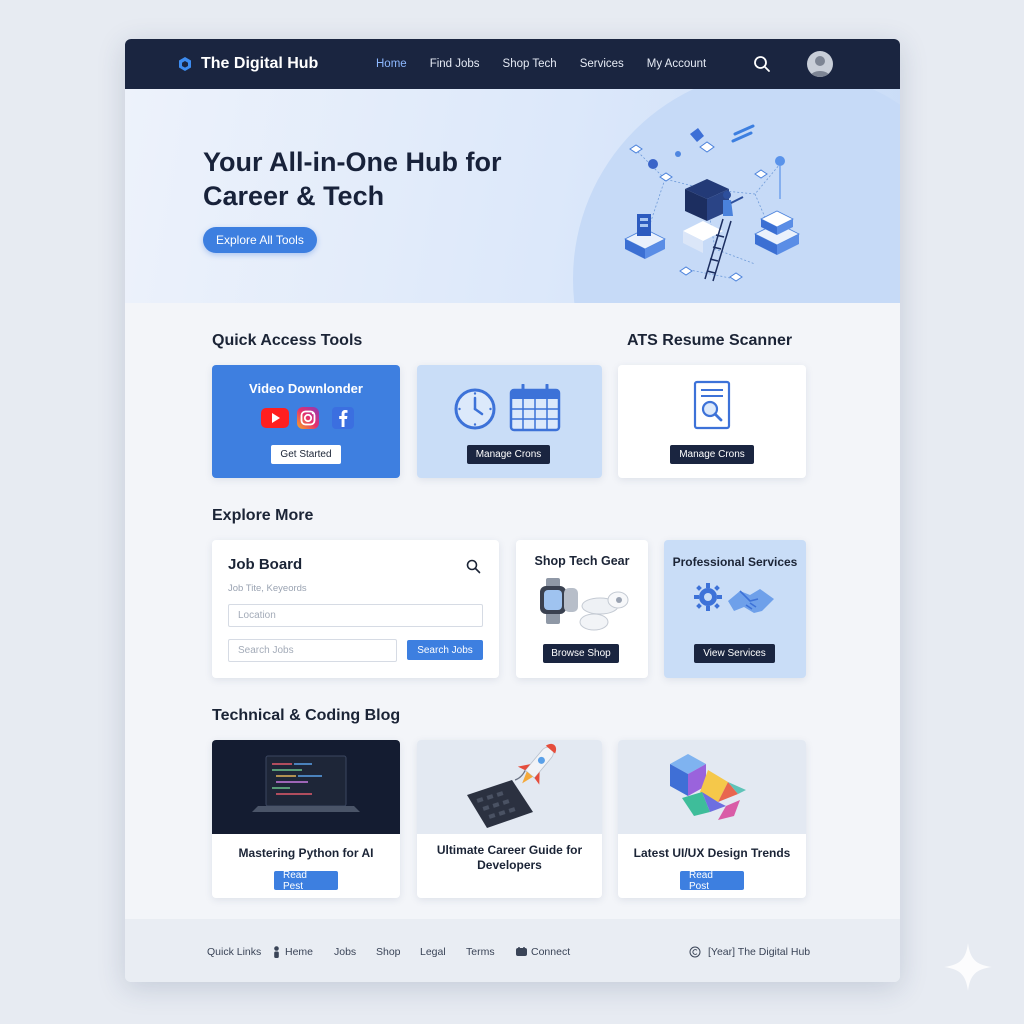 The width and height of the screenshot is (1024, 1024). What do you see at coordinates (602, 64) in the screenshot?
I see `nav-services: Services` at bounding box center [602, 64].